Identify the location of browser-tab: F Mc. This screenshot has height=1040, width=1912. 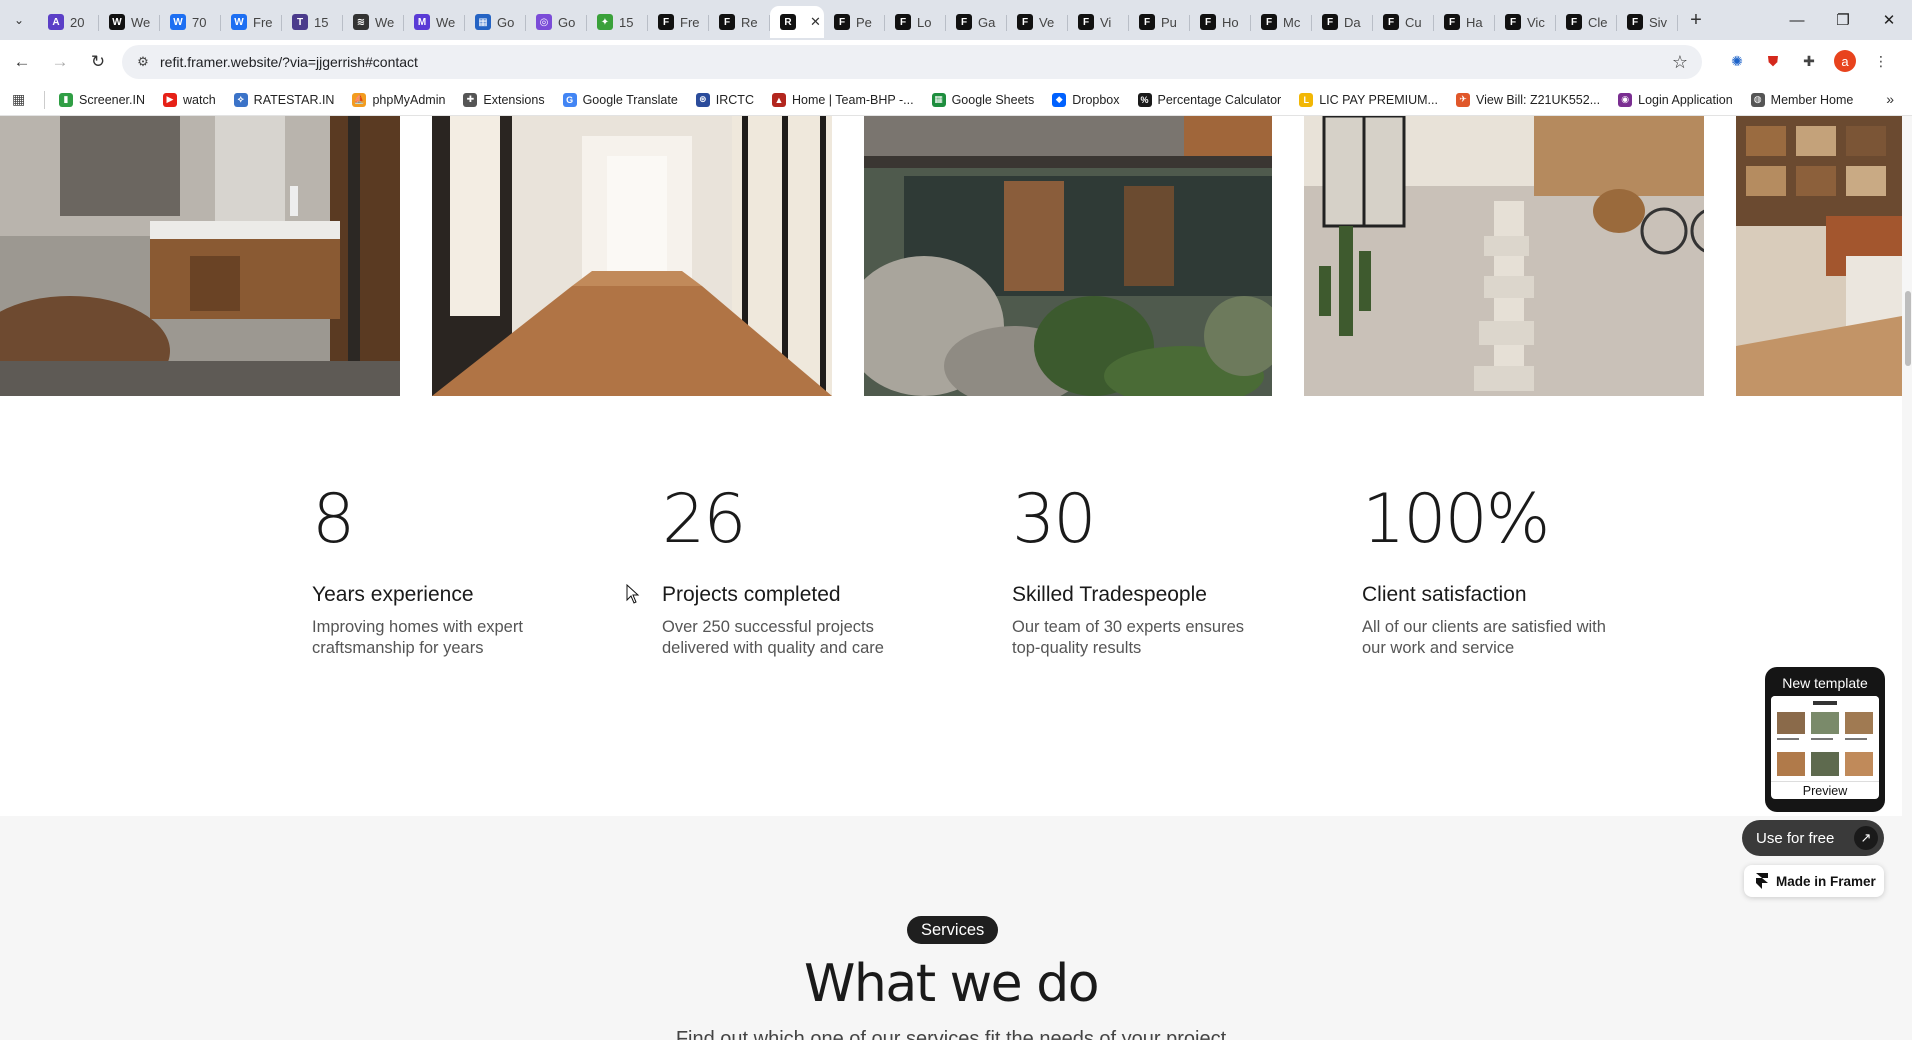
(1281, 22).